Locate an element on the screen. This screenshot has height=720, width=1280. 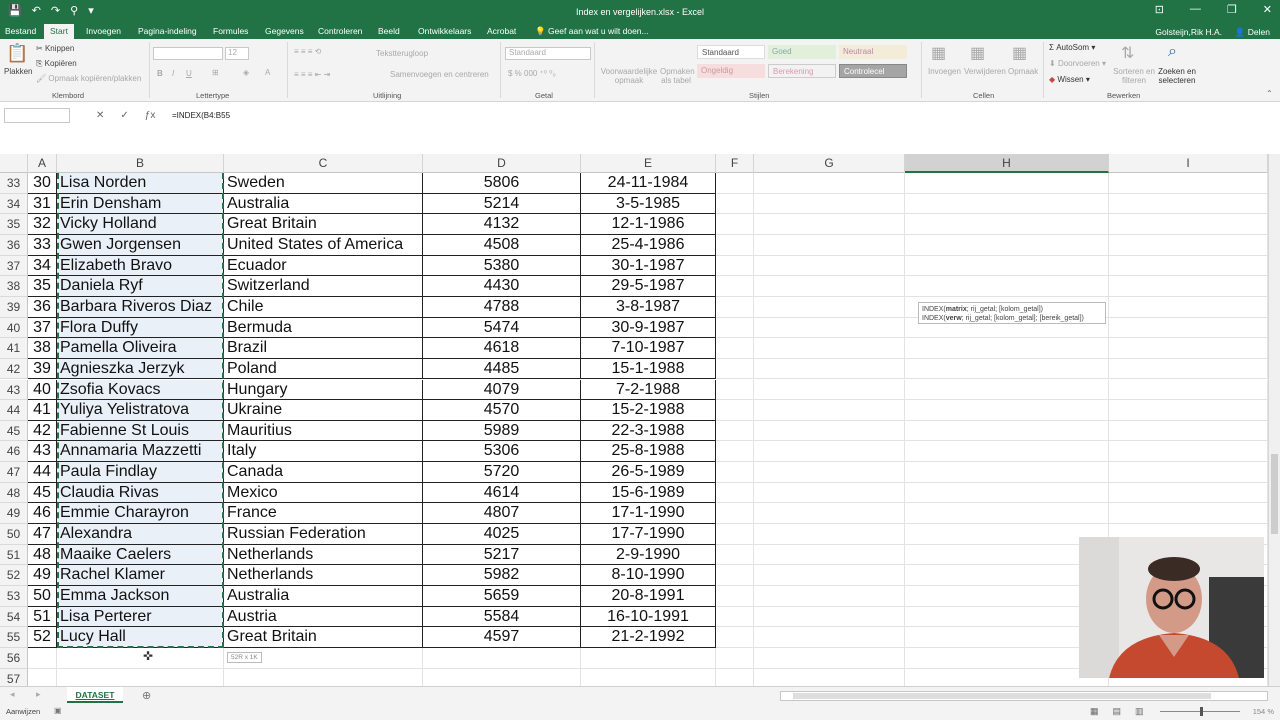
copy-button: ⎘ Kopiëren is located at coordinates (56, 64).